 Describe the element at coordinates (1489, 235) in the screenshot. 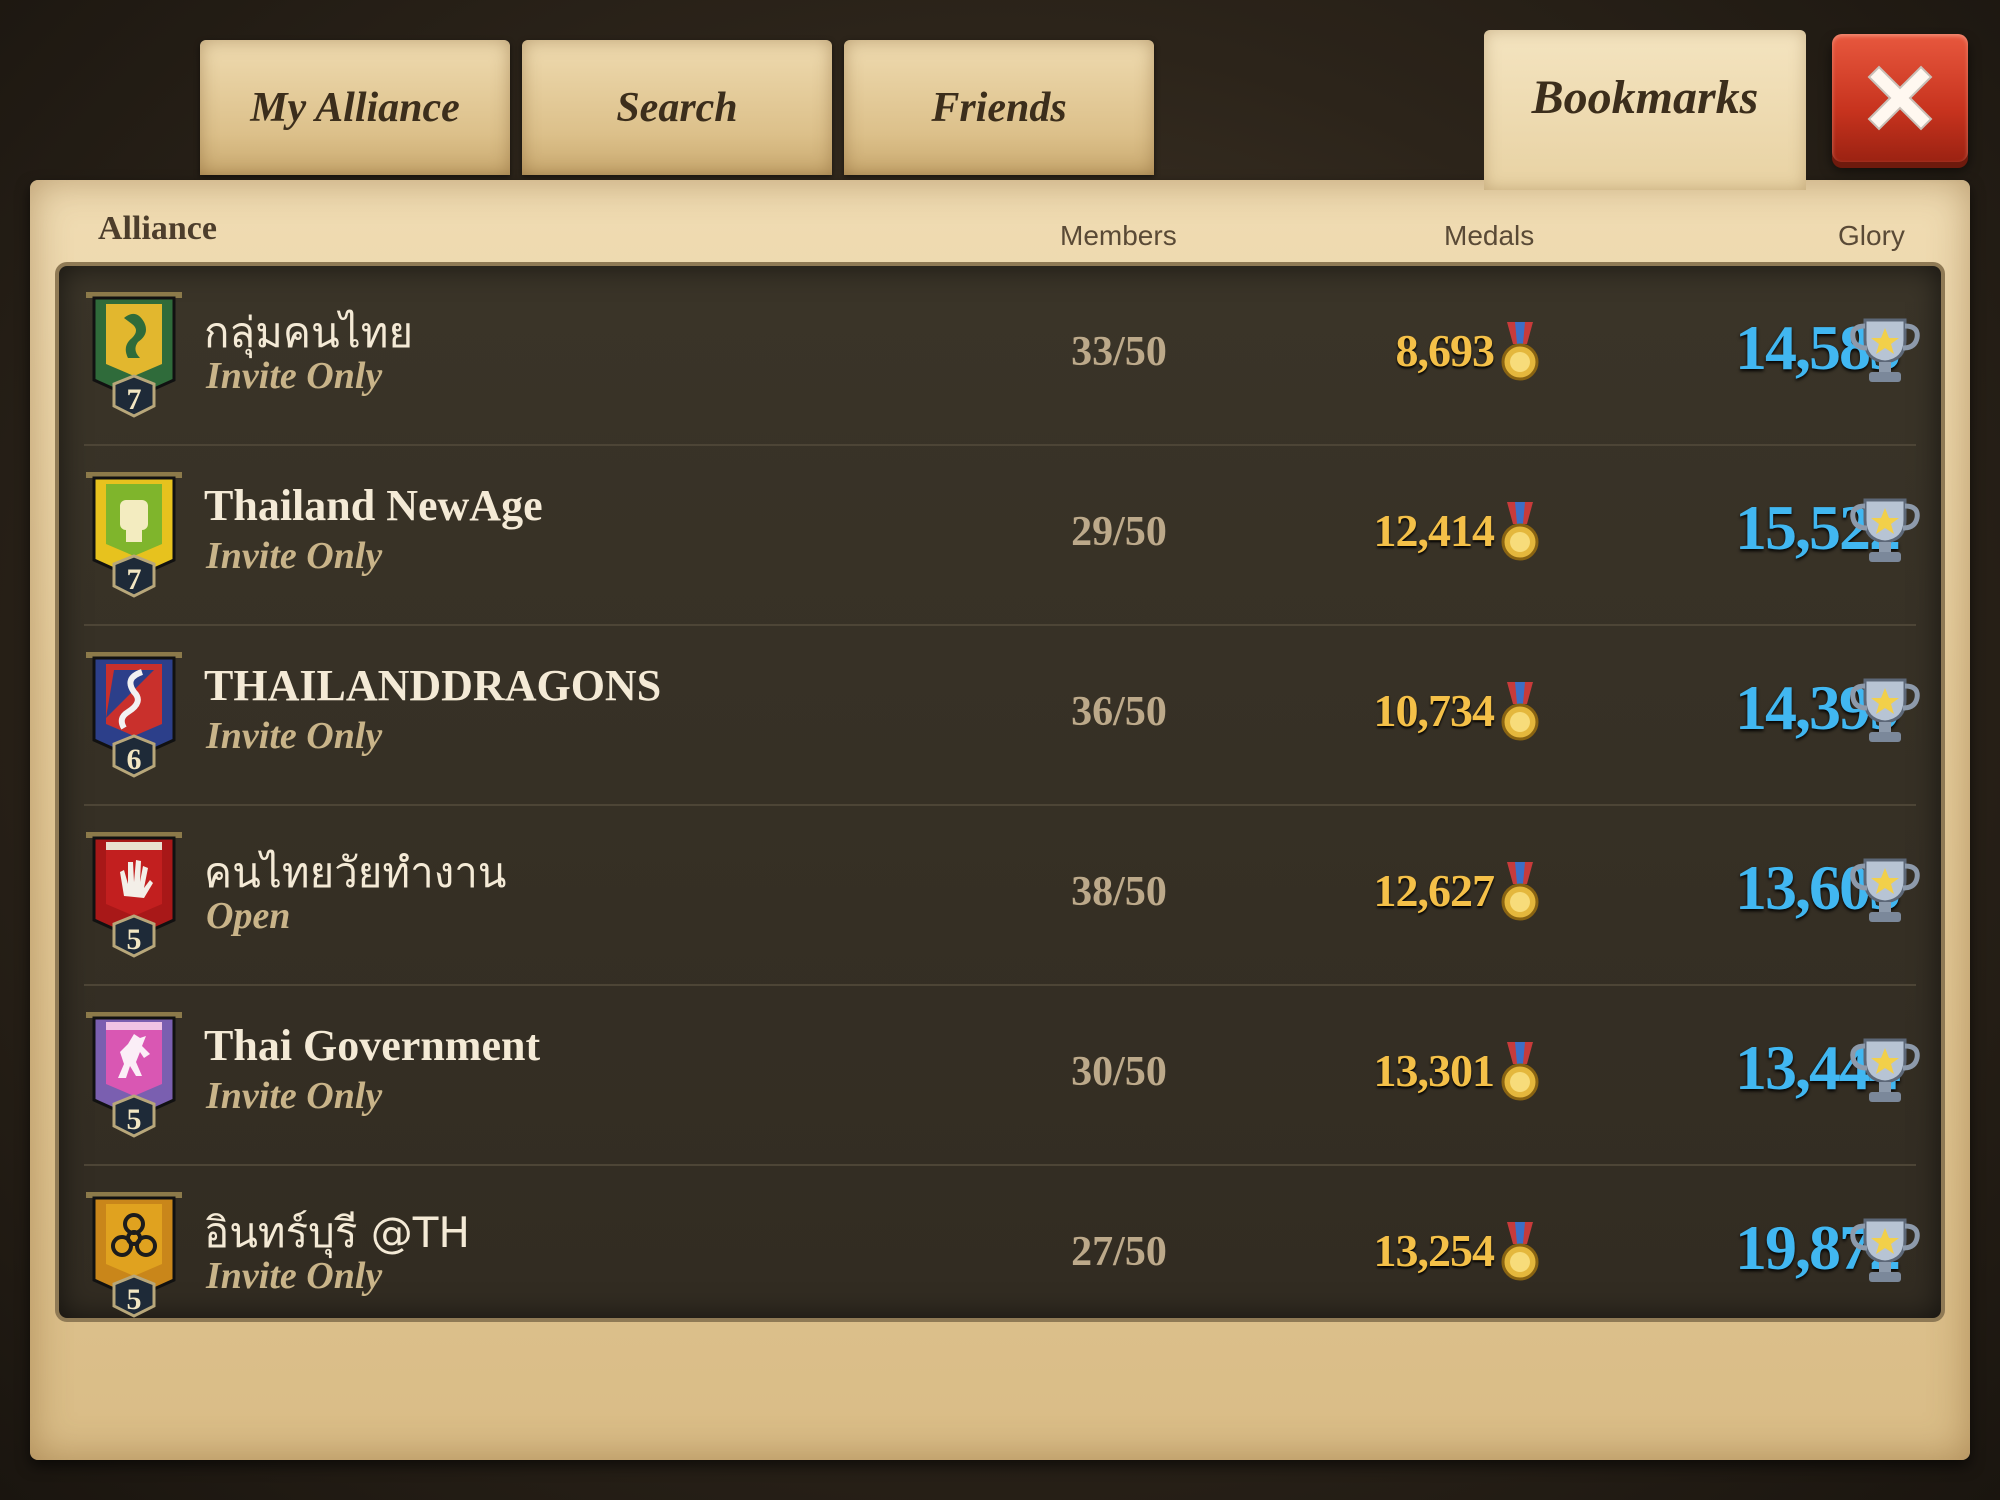

I see `header-medals: Medals` at that location.